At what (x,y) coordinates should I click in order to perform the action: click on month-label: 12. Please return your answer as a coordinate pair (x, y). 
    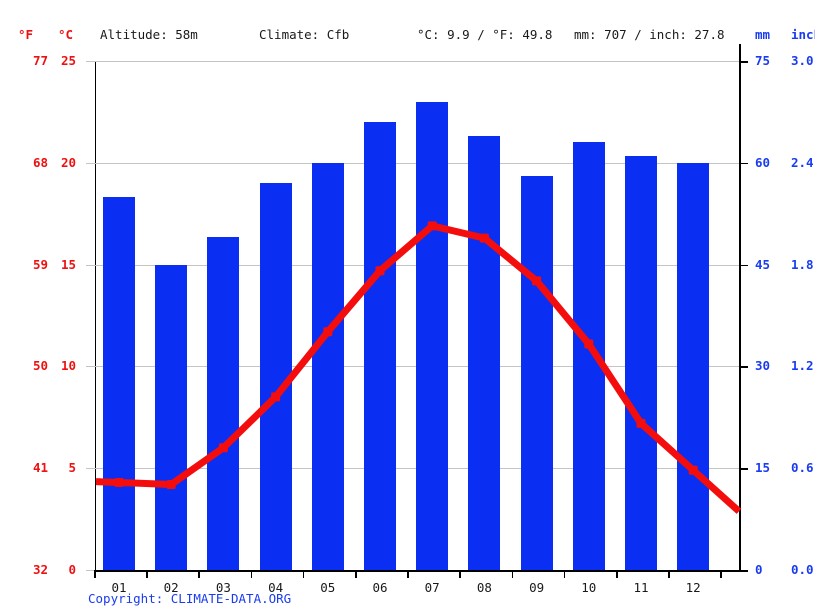
    Looking at the image, I should click on (693, 587).